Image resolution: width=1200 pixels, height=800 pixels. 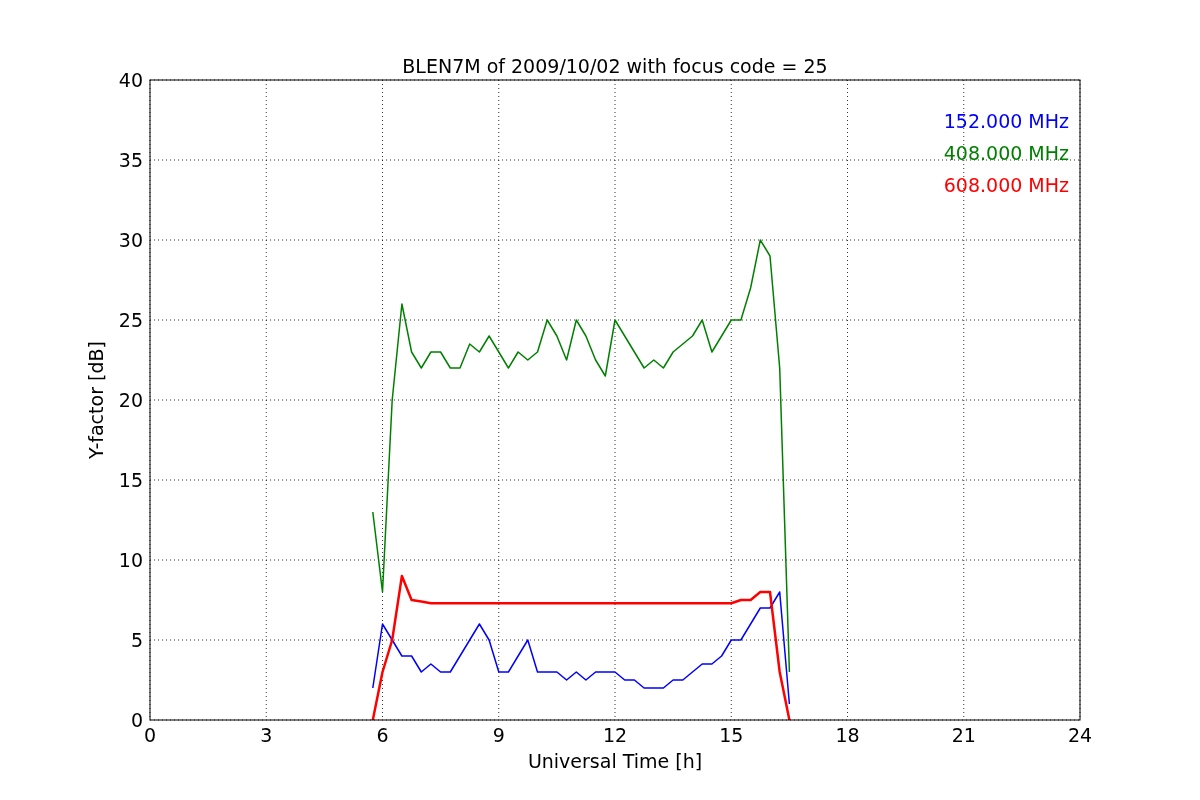 I want to click on axis-label: Y-factor [dB], so click(x=96, y=400).